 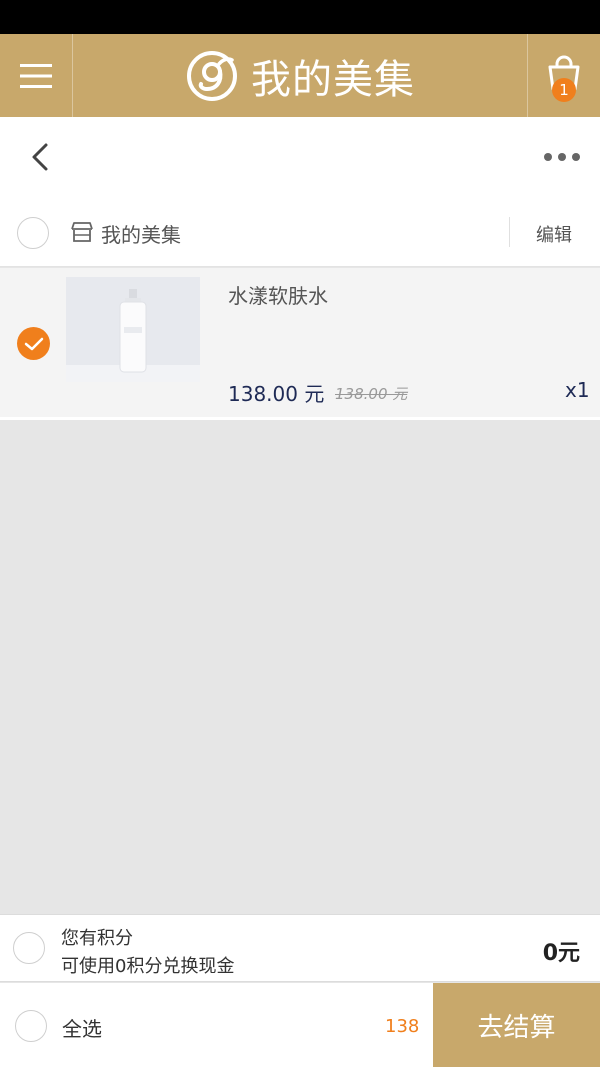 What do you see at coordinates (561, 953) in the screenshot?
I see `points-value: 0元` at bounding box center [561, 953].